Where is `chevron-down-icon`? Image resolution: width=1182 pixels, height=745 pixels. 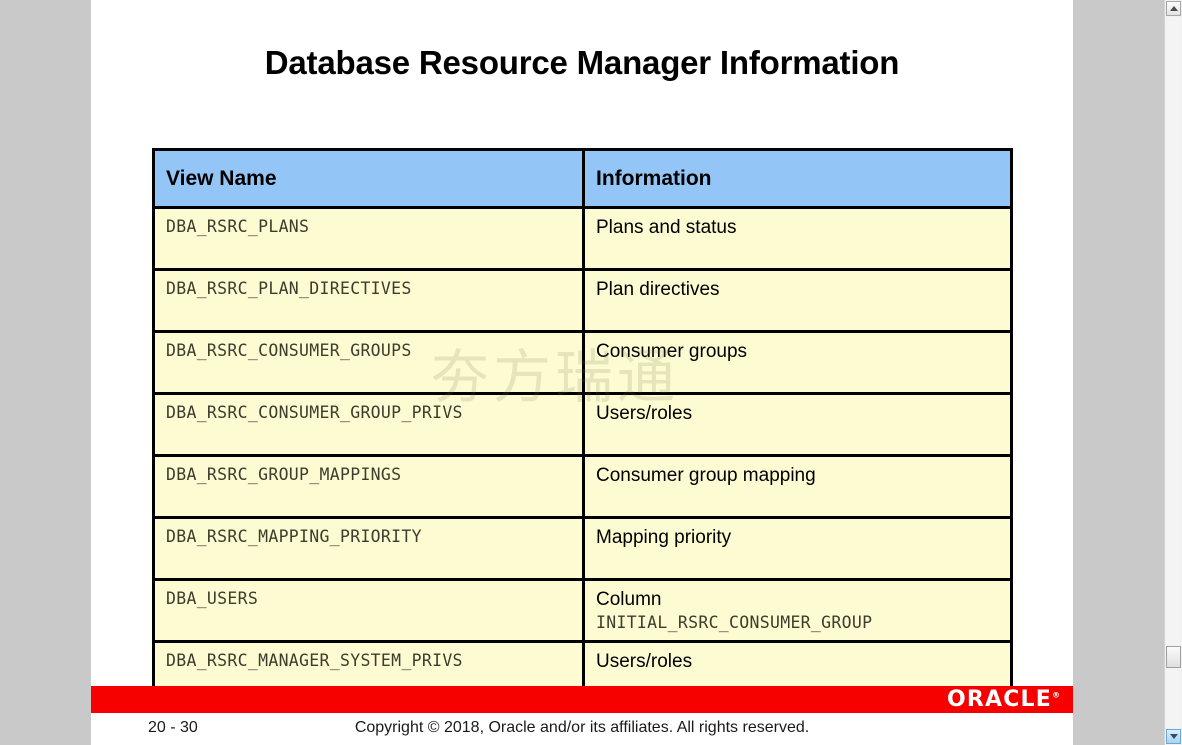
chevron-down-icon is located at coordinates (1173, 736).